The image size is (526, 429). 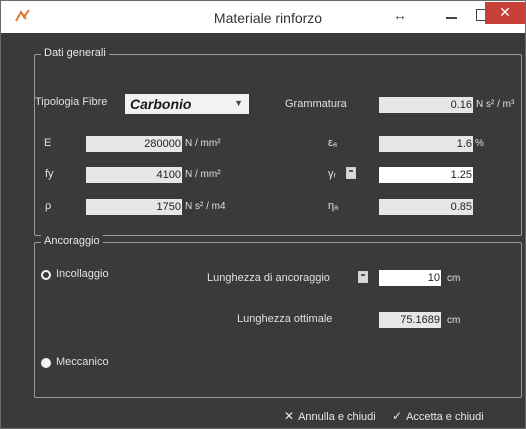 I want to click on group-title: Ancoraggio, so click(x=72, y=241).